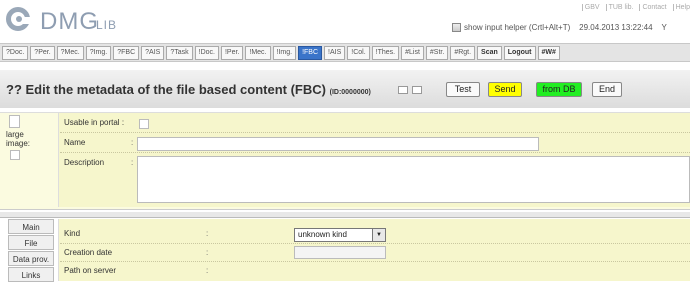 Image resolution: width=690 pixels, height=283 pixels. What do you see at coordinates (42, 53) in the screenshot?
I see `tab-search-per: ?Per.` at bounding box center [42, 53].